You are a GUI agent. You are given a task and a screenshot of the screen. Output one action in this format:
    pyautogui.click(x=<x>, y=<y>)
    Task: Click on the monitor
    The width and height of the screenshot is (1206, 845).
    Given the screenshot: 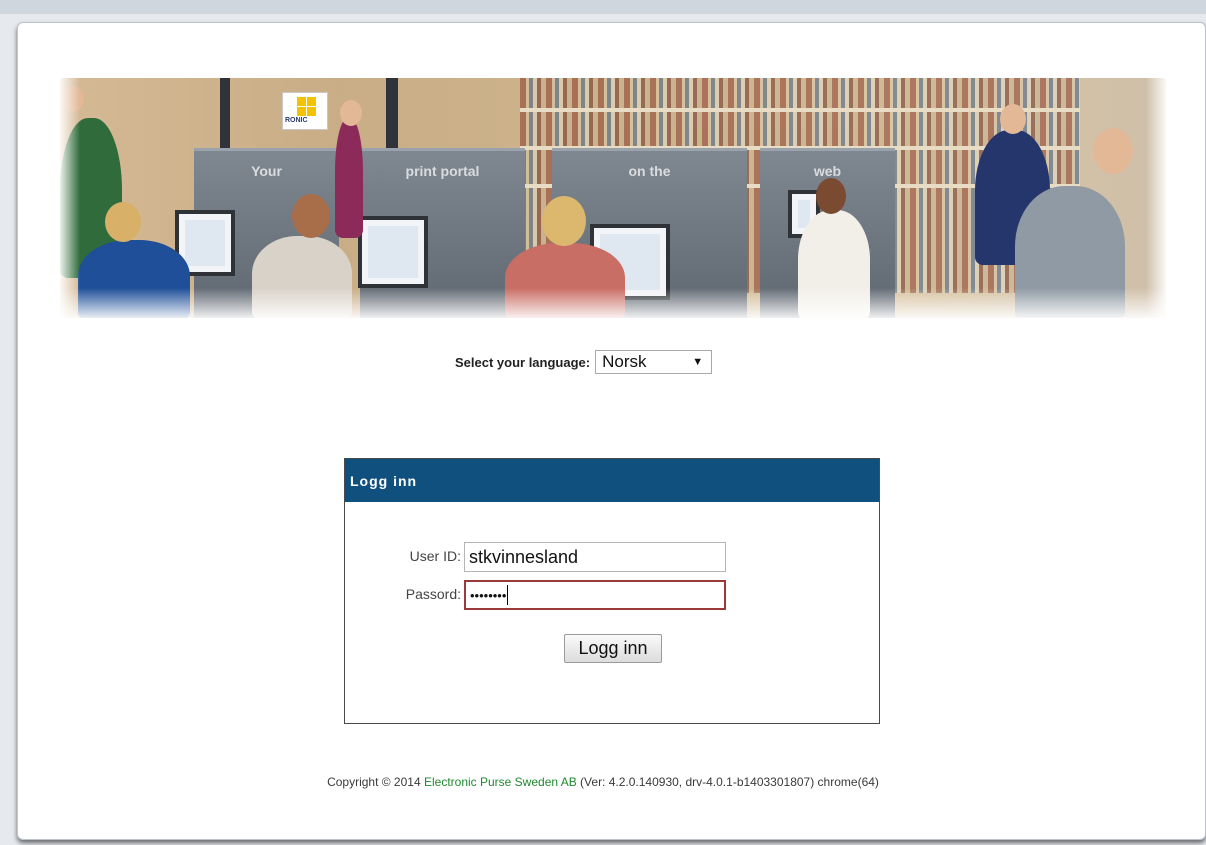 What is the action you would take?
    pyautogui.click(x=393, y=252)
    